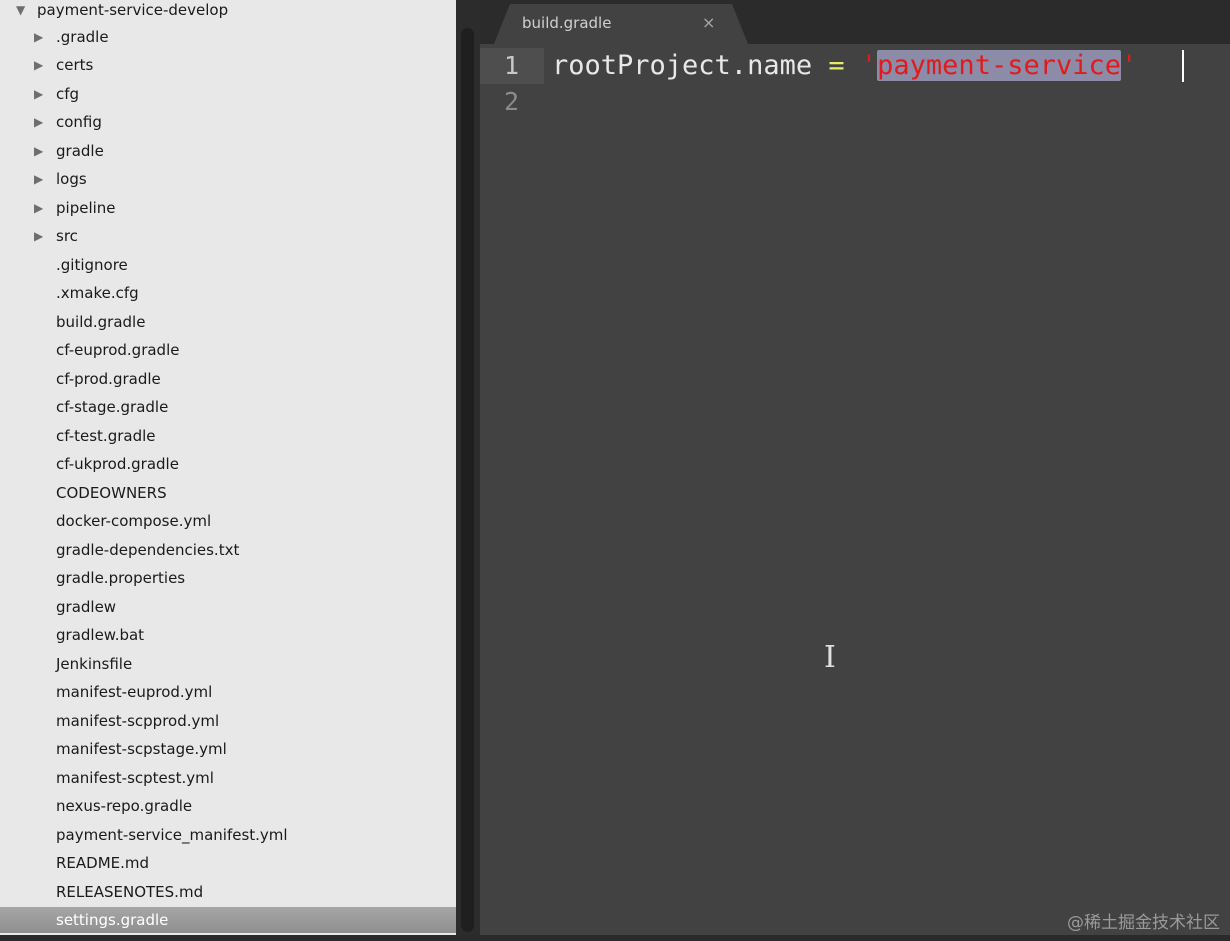 The width and height of the screenshot is (1230, 941). What do you see at coordinates (134, 521) in the screenshot?
I see `tree-file-label: docker-compose.yml` at bounding box center [134, 521].